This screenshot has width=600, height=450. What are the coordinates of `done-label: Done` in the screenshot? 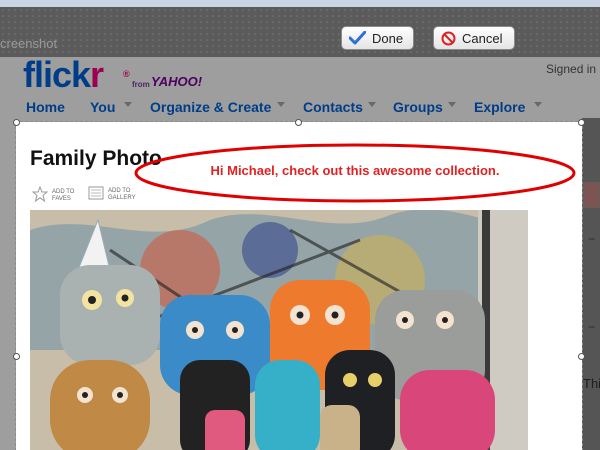 It's located at (388, 38).